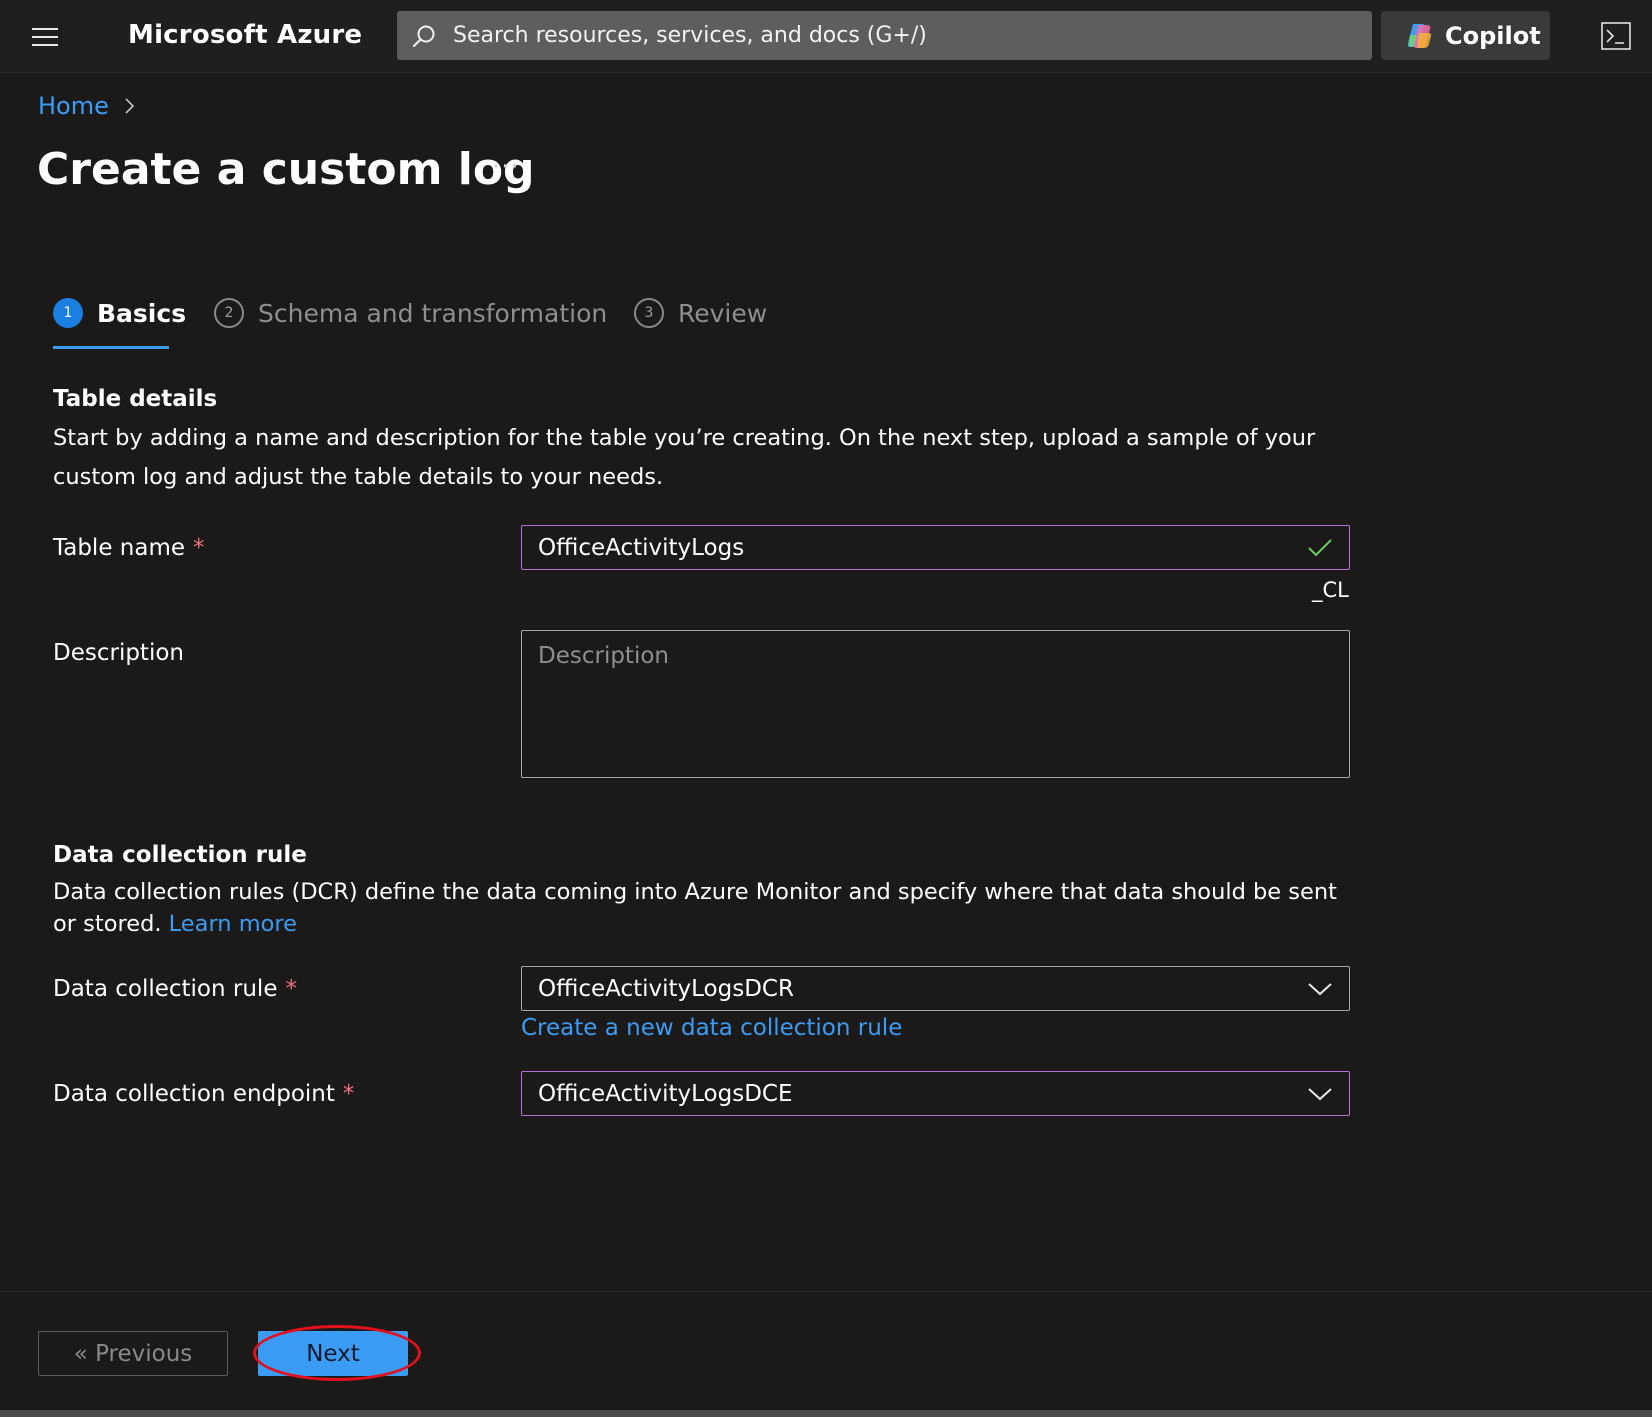 This screenshot has width=1652, height=1417. What do you see at coordinates (45, 38) in the screenshot?
I see `hamburger-menu-icon` at bounding box center [45, 38].